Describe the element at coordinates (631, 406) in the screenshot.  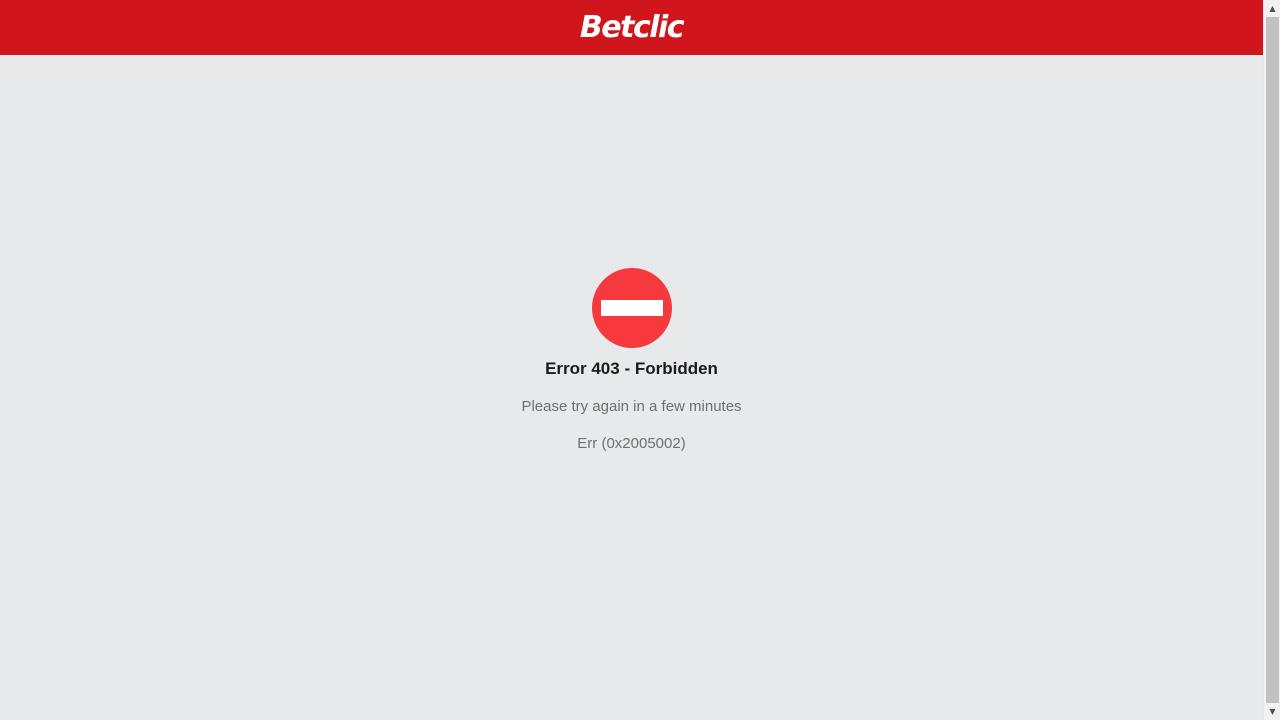
I see `error-message: Please try again in a few minutes` at that location.